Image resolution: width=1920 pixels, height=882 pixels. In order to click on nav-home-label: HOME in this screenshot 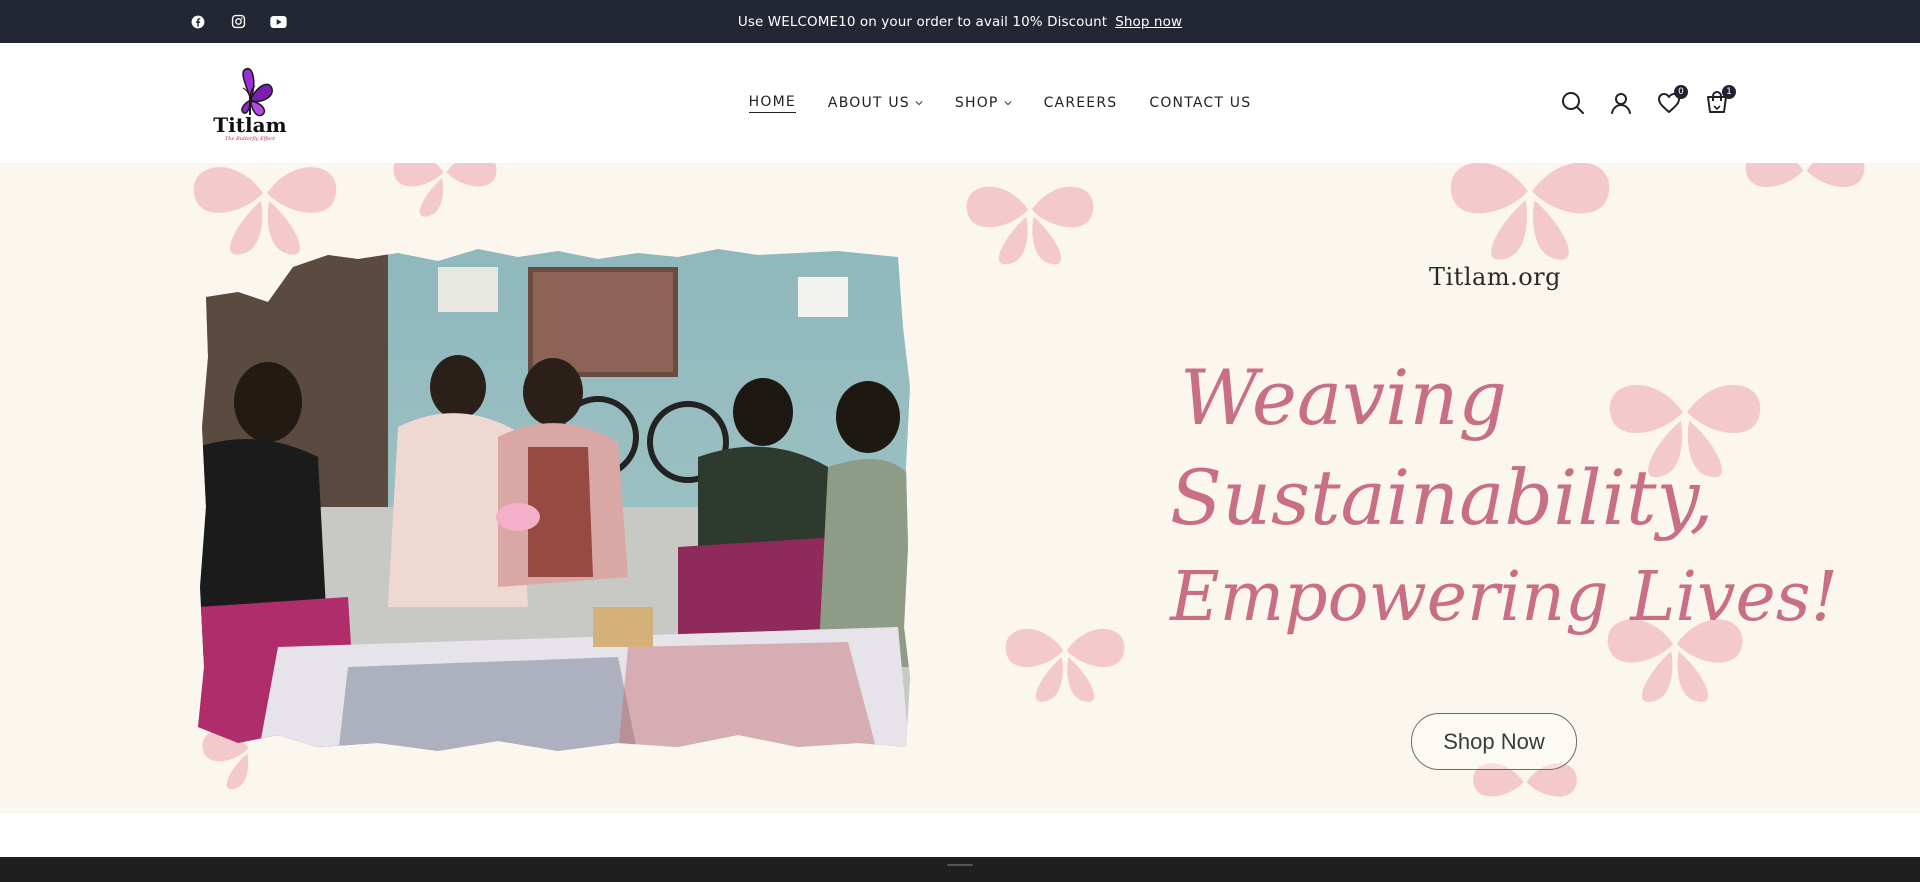, I will do `click(772, 103)`.